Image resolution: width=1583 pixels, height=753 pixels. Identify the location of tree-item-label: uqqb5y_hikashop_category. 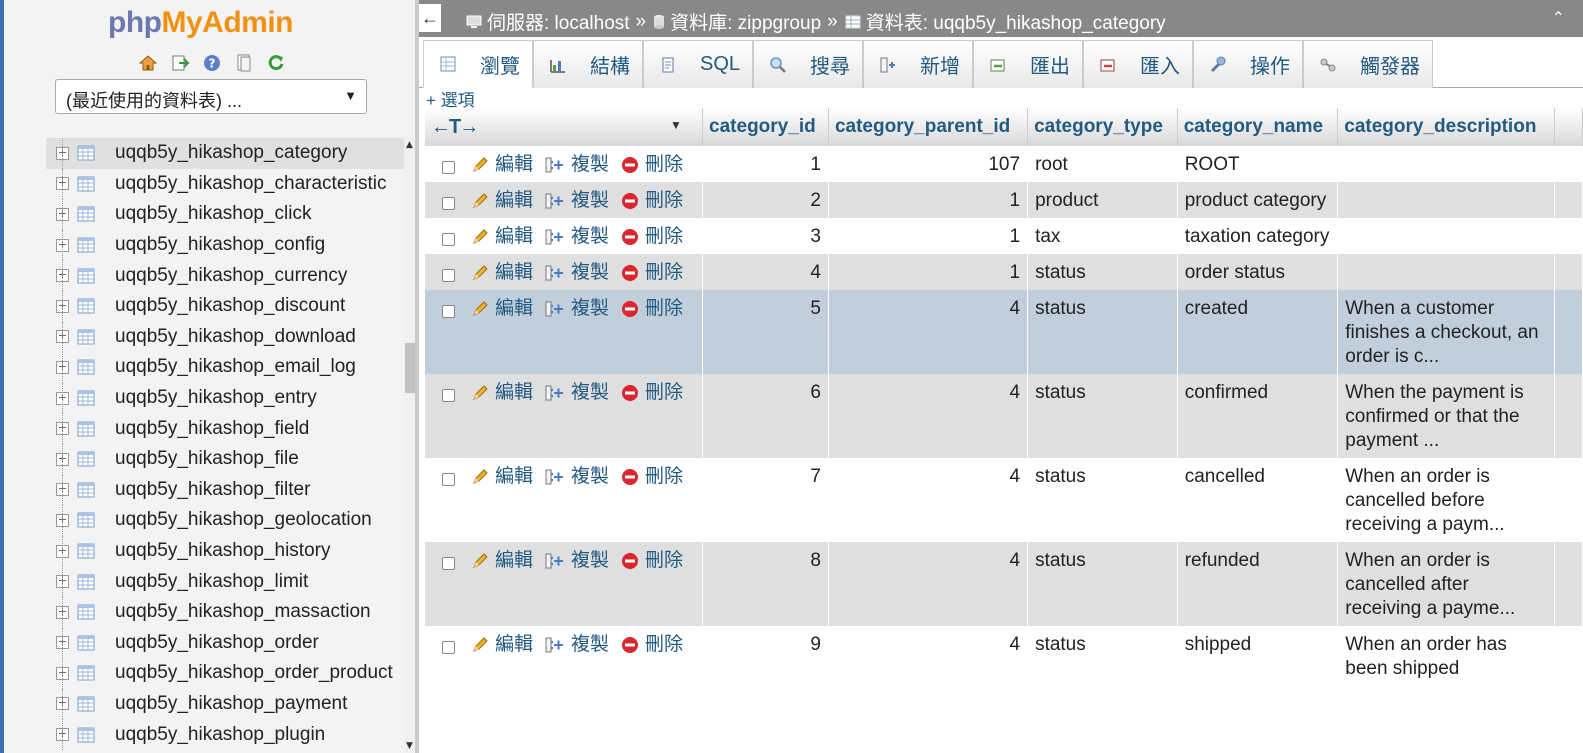
(231, 153).